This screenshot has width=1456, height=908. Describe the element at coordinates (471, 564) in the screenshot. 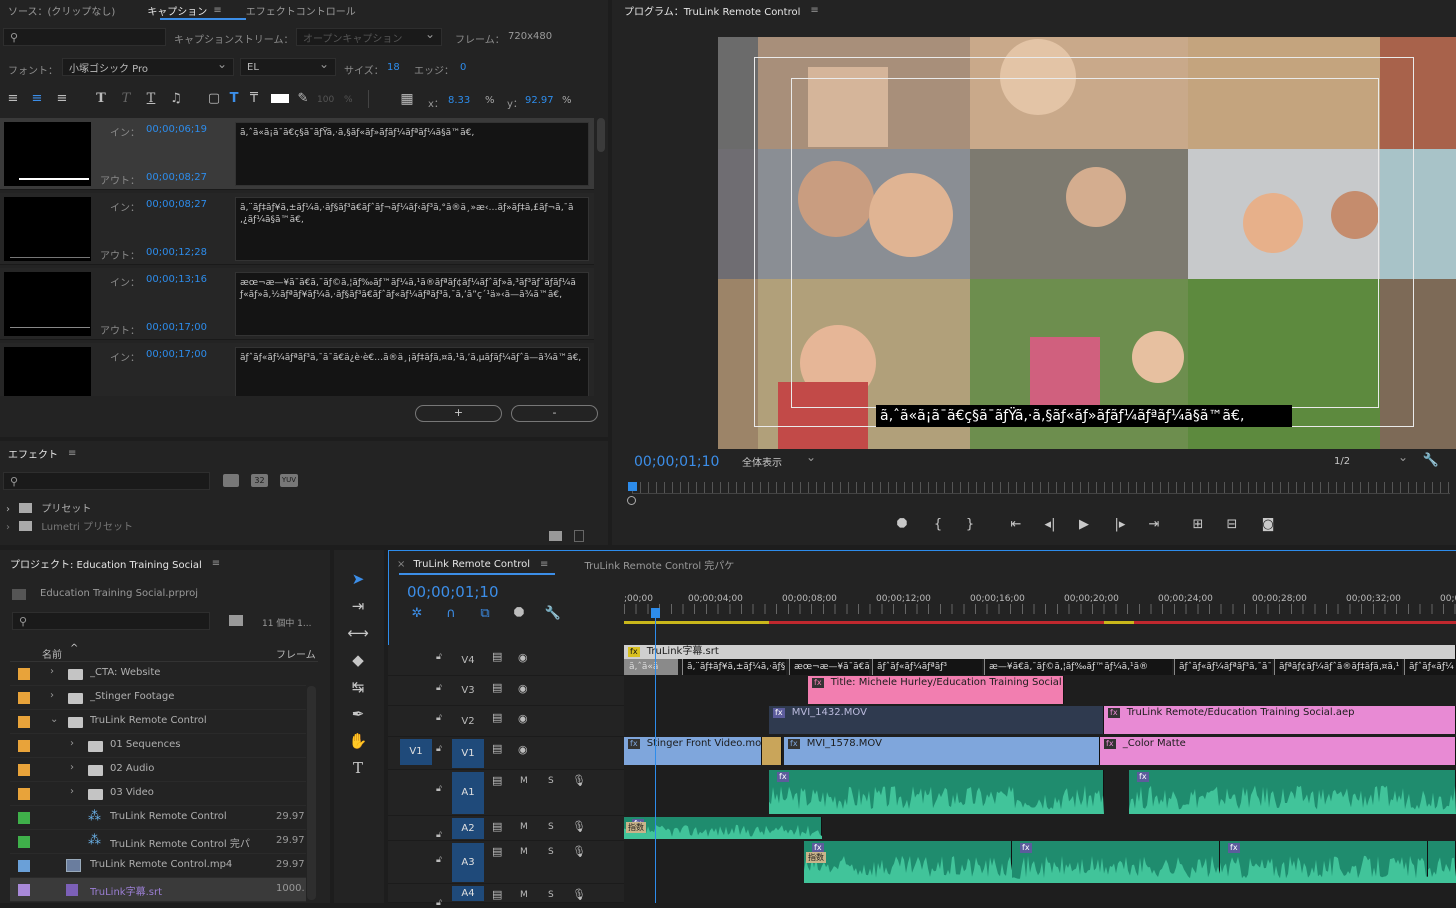

I see `tab-sequence-main: TruLink Remote Control` at that location.